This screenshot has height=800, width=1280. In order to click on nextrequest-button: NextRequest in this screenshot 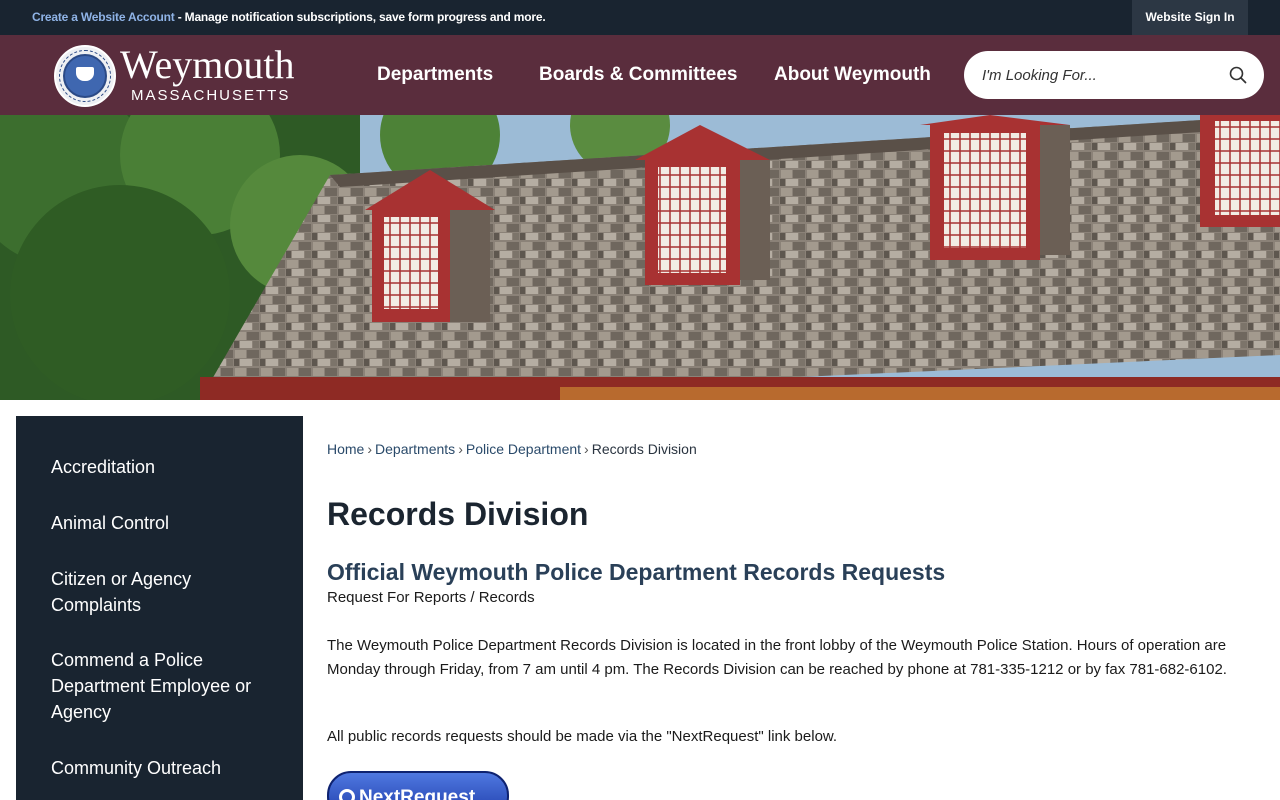, I will do `click(418, 785)`.